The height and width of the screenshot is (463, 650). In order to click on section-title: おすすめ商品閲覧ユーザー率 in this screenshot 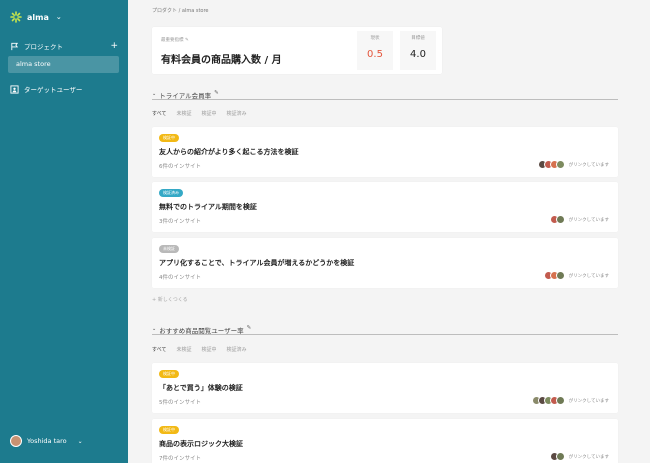, I will do `click(201, 331)`.